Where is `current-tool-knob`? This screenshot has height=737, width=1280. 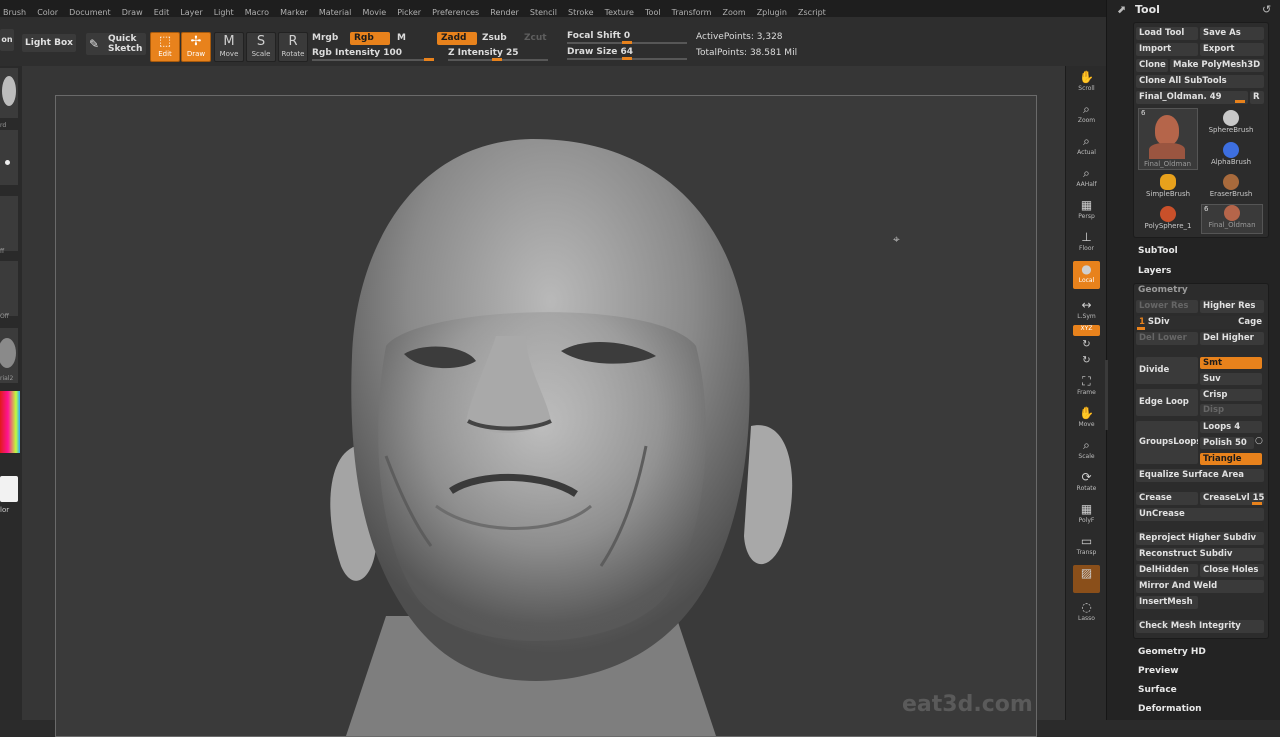 current-tool-knob is located at coordinates (1240, 101).